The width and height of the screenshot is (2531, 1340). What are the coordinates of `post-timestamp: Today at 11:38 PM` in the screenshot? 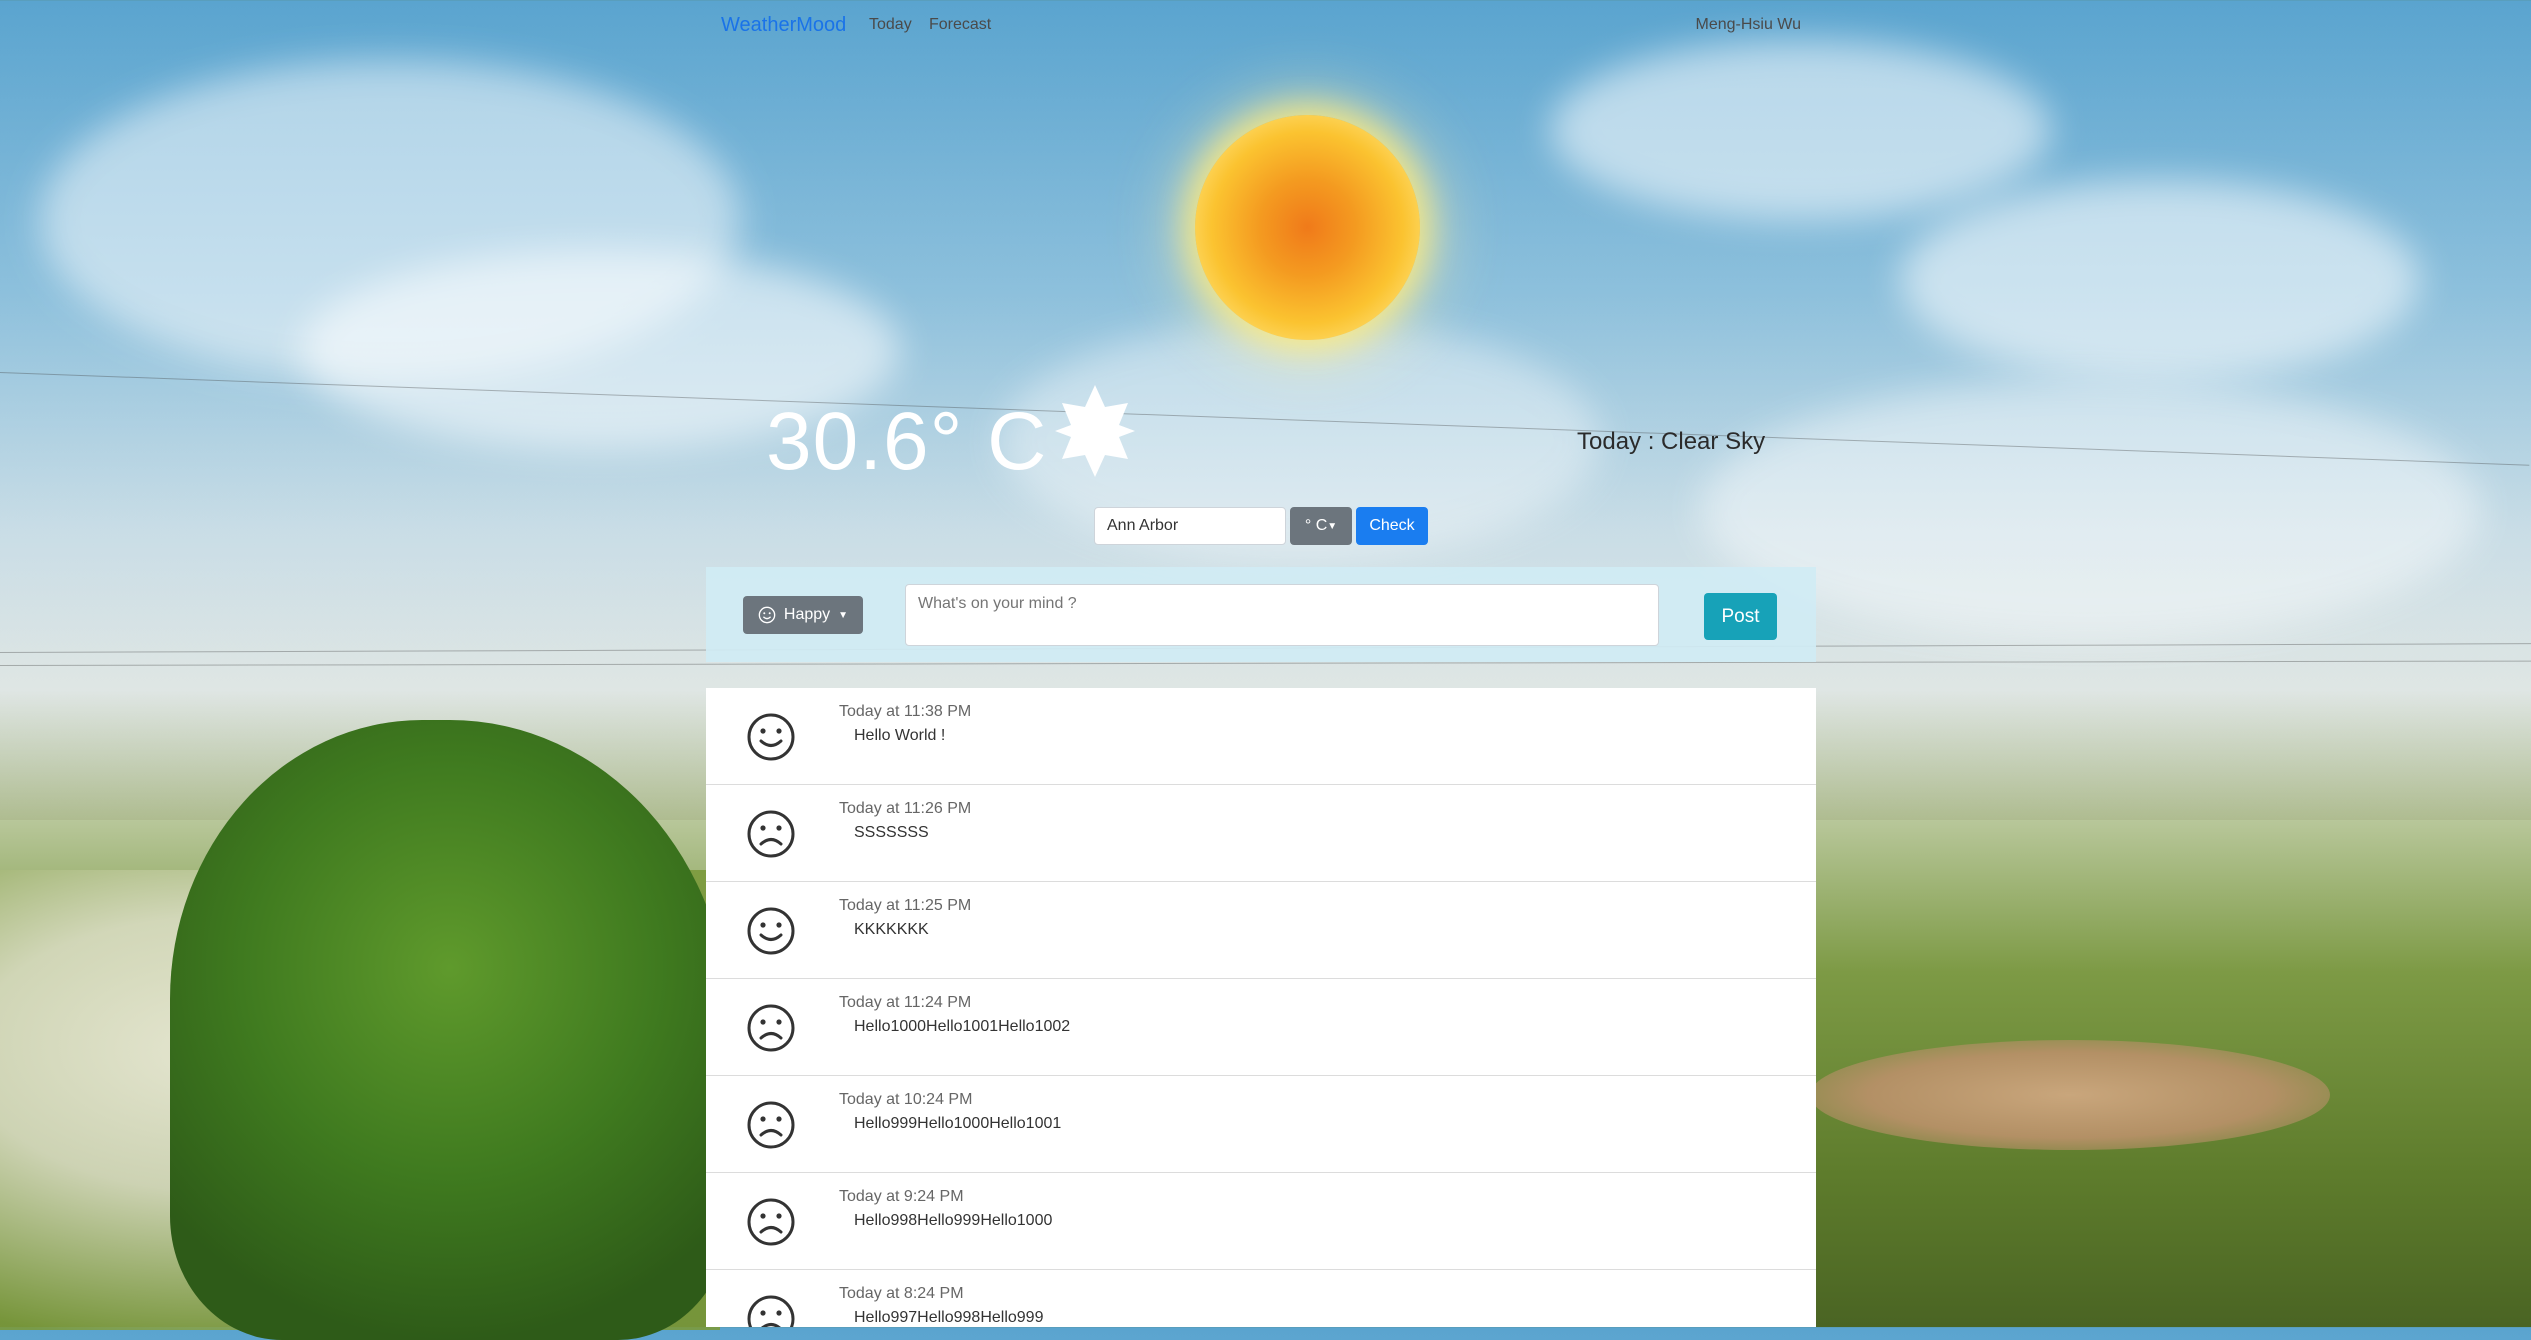 It's located at (905, 711).